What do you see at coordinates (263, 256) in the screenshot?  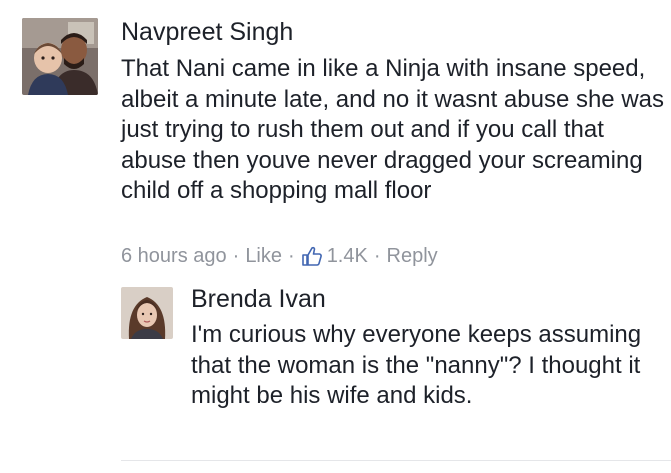 I see `like-link: Like` at bounding box center [263, 256].